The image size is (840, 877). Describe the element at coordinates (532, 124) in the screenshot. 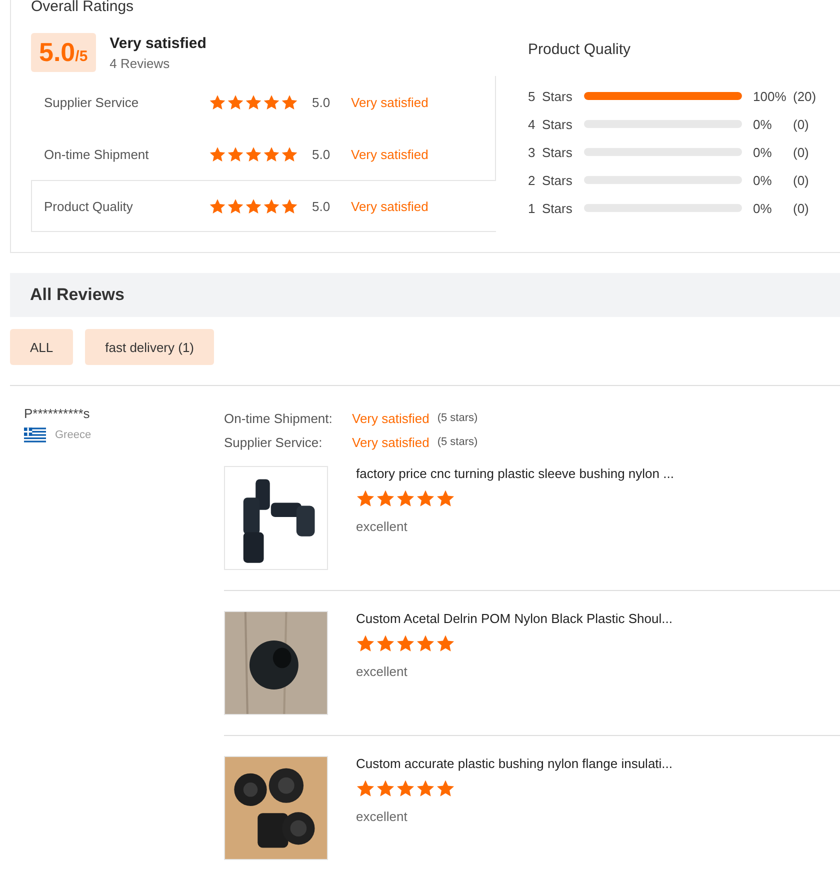

I see `star-level: 4` at that location.